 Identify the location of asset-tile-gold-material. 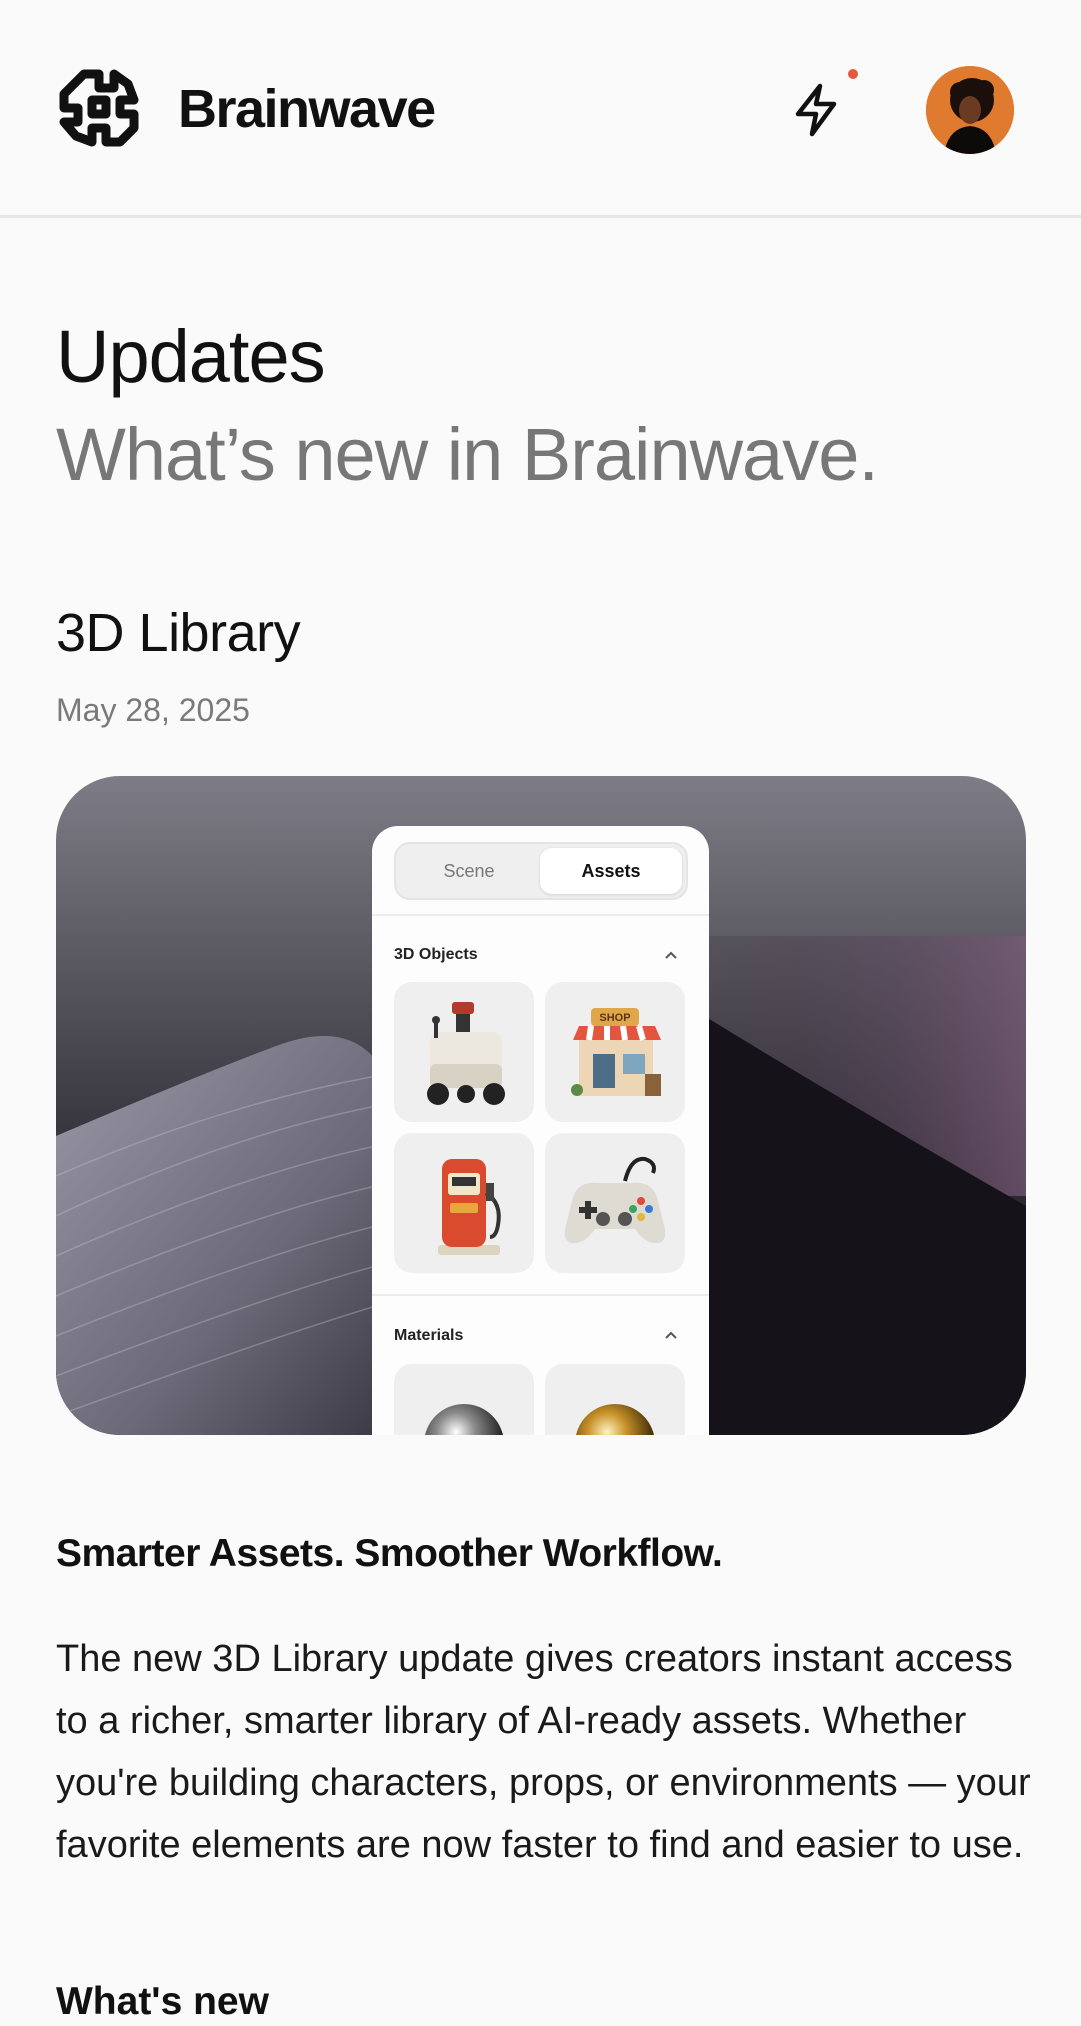
(615, 1399).